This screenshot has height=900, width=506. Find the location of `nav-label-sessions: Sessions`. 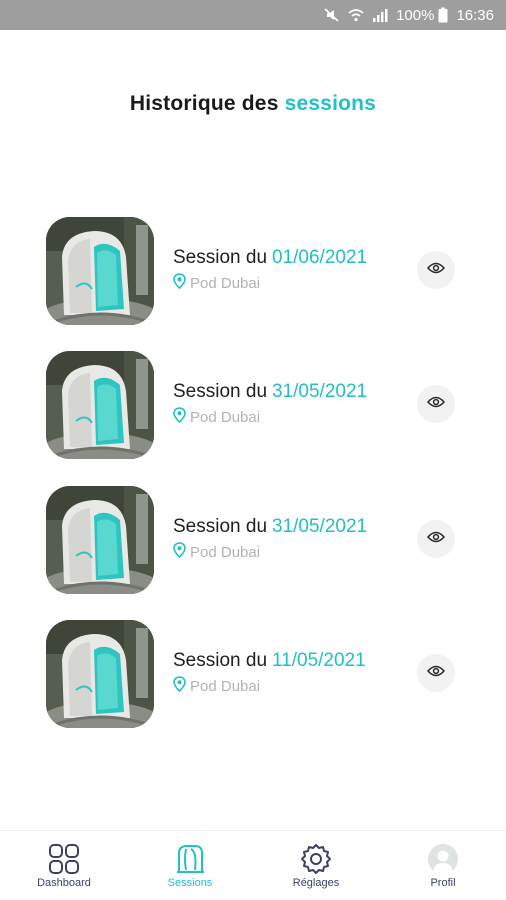

nav-label-sessions: Sessions is located at coordinates (190, 883).